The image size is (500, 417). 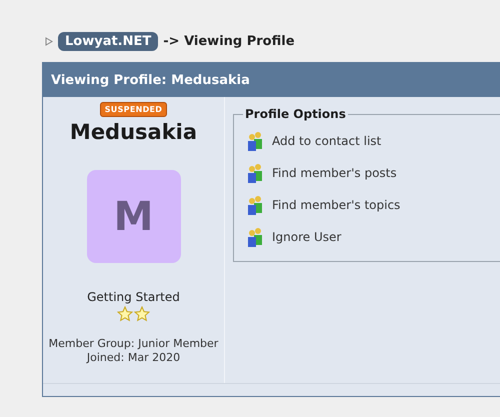 What do you see at coordinates (295, 114) in the screenshot?
I see `options-title: Profile Options` at bounding box center [295, 114].